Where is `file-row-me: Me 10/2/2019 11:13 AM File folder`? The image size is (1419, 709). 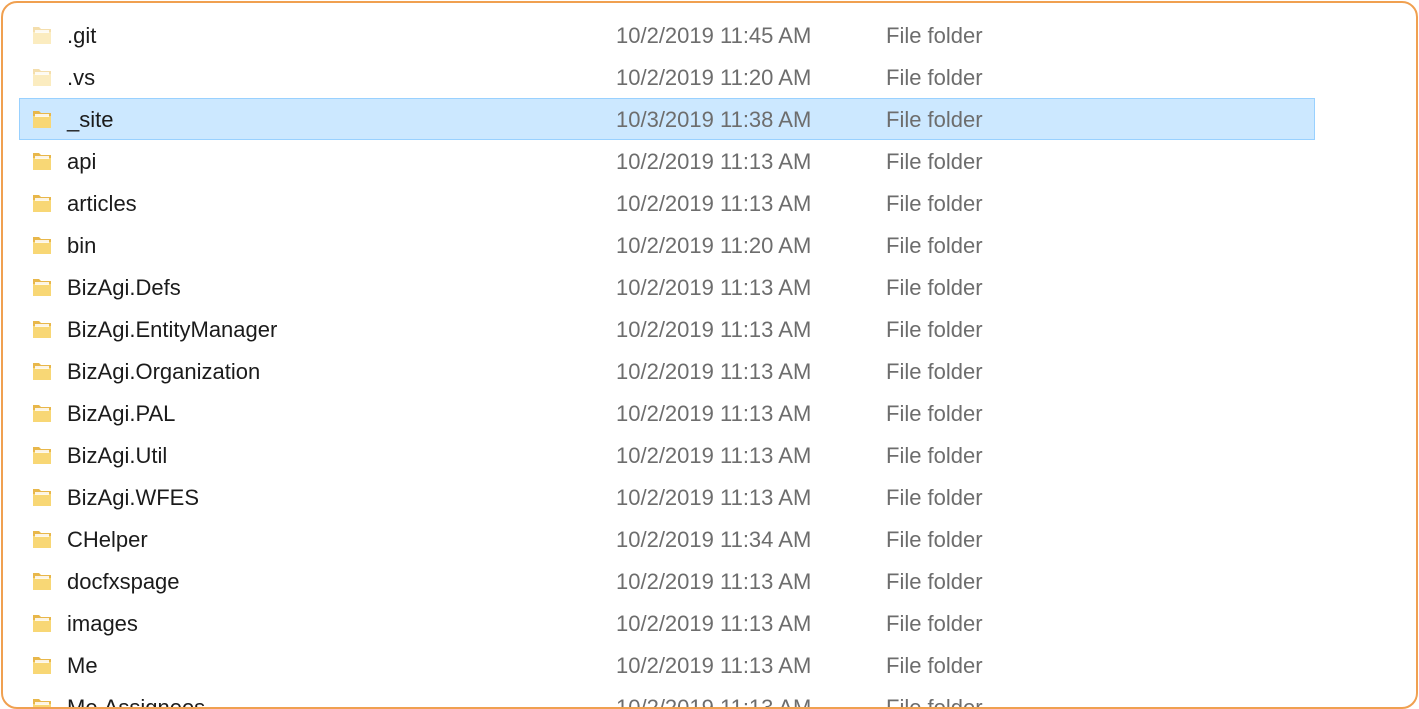
file-row-me: Me 10/2/2019 11:13 AM File folder is located at coordinates (667, 665).